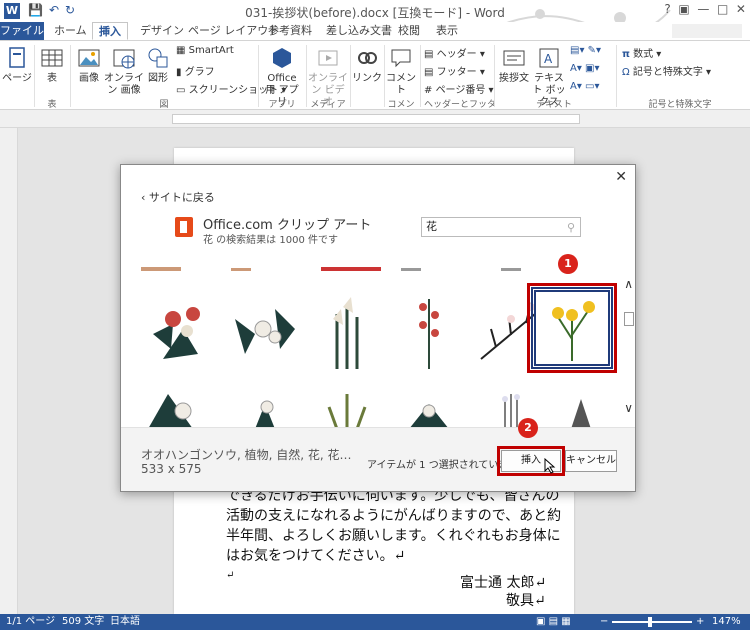 The image size is (750, 630). I want to click on table-label: 表, so click(52, 78).